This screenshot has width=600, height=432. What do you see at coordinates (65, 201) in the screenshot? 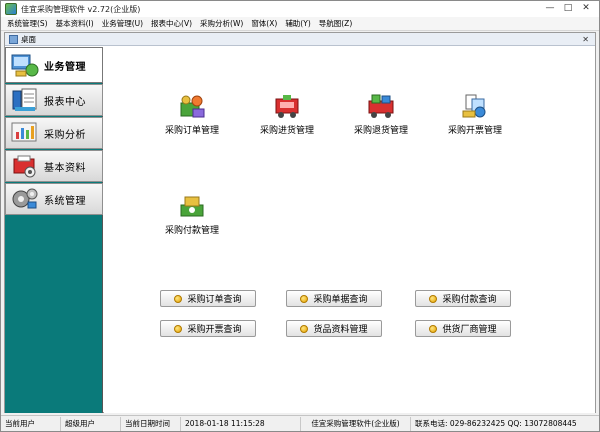
I see `sidebar-item-label: 系统管理` at bounding box center [65, 201].